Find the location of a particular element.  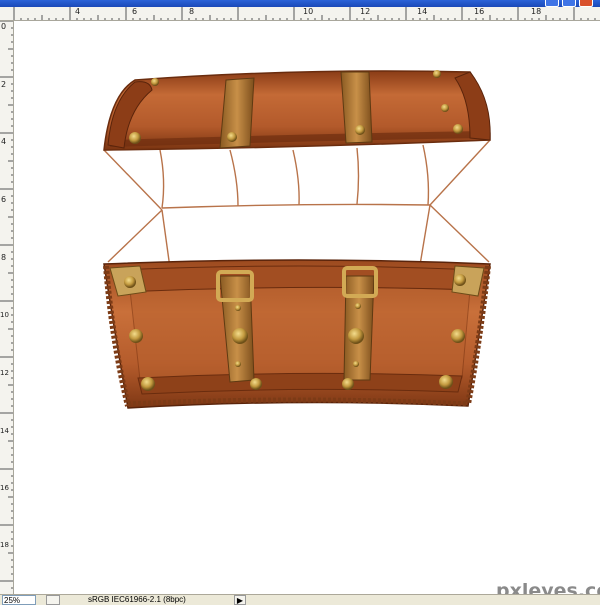

ruler-left-label: 14 is located at coordinates (4, 431).